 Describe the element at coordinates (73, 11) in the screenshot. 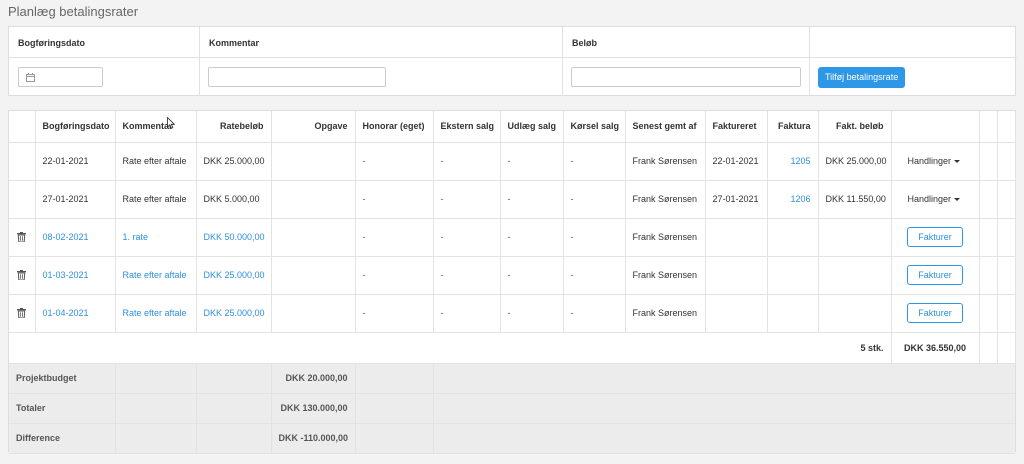

I see `page-title: Planlæg betalingsrater` at that location.